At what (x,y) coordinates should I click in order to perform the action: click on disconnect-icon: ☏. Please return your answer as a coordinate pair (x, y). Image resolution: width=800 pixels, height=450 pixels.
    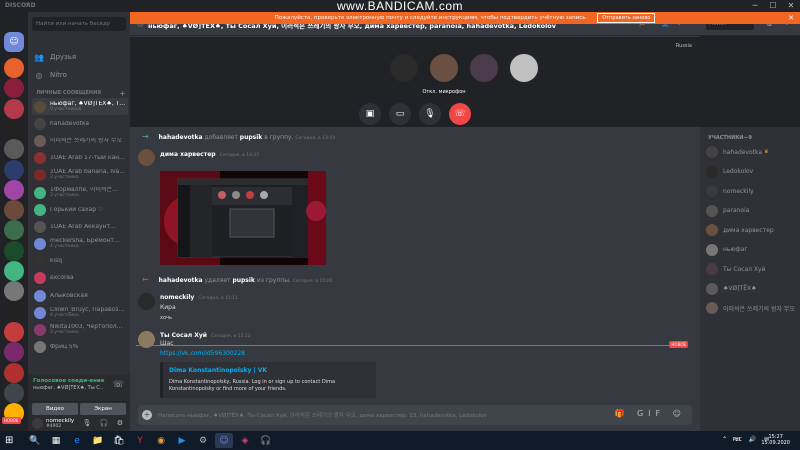
    Looking at the image, I should click on (118, 385).